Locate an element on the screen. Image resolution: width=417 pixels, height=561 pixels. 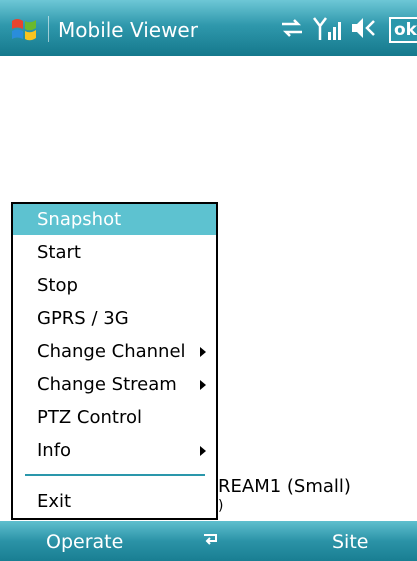
stream-label-fragment: ) is located at coordinates (221, 506).